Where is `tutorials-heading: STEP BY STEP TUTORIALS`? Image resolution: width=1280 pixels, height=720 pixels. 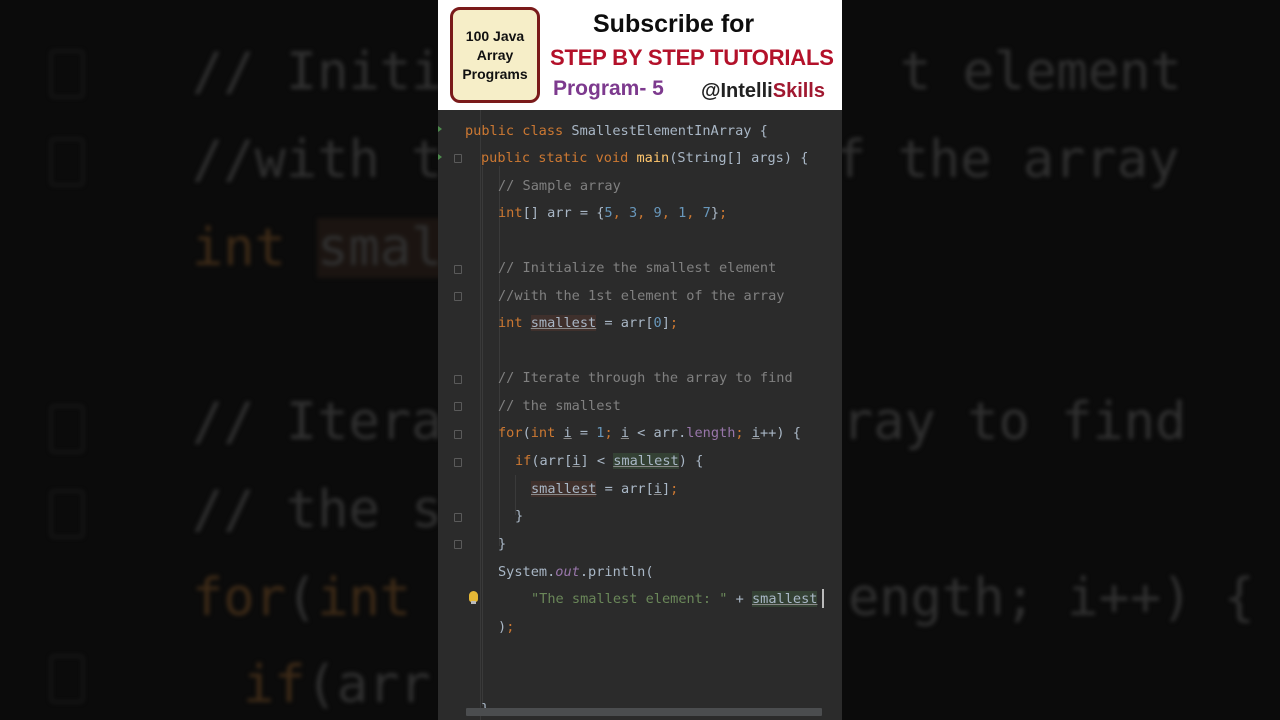 tutorials-heading: STEP BY STEP TUTORIALS is located at coordinates (692, 57).